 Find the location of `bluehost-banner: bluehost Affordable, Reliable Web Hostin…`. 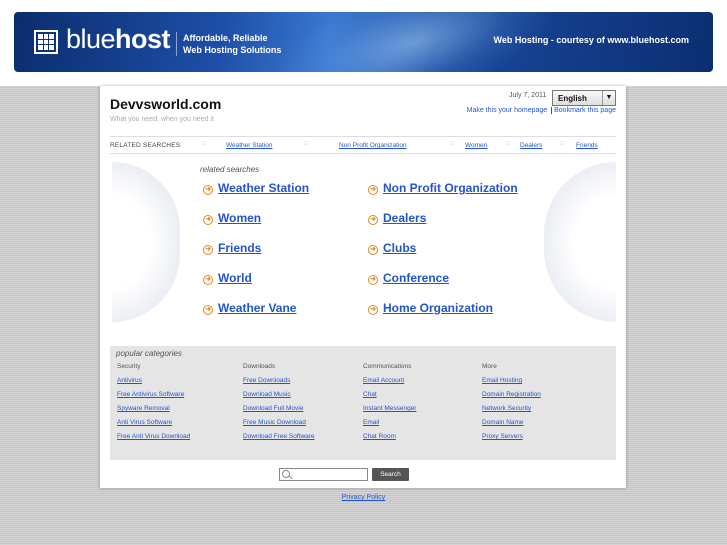

bluehost-banner: bluehost Affordable, Reliable Web Hostin… is located at coordinates (363, 42).